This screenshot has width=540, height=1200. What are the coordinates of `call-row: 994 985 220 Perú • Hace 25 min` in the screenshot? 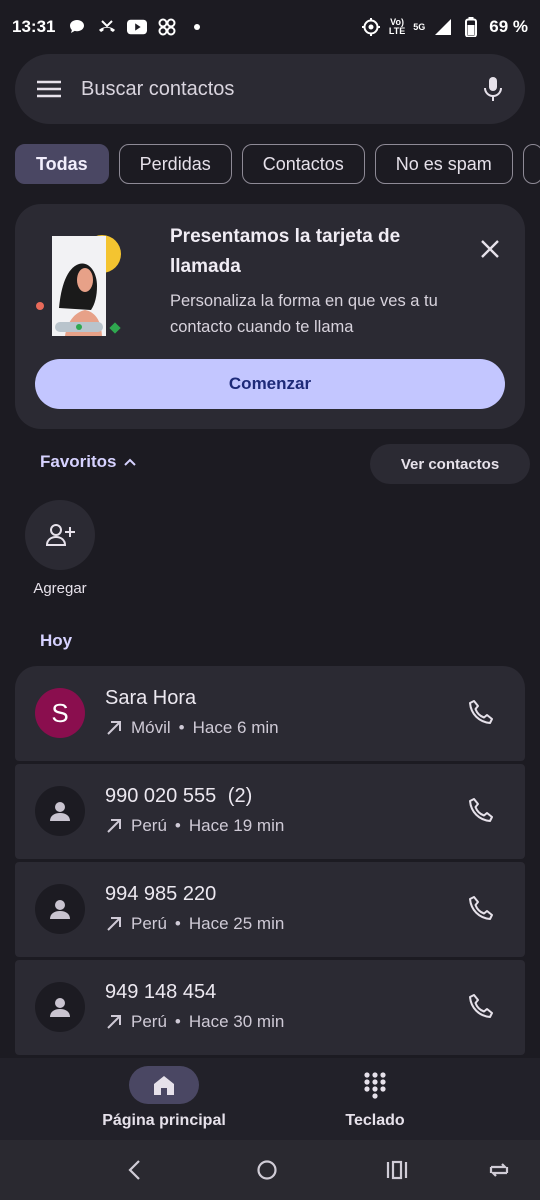 It's located at (270, 909).